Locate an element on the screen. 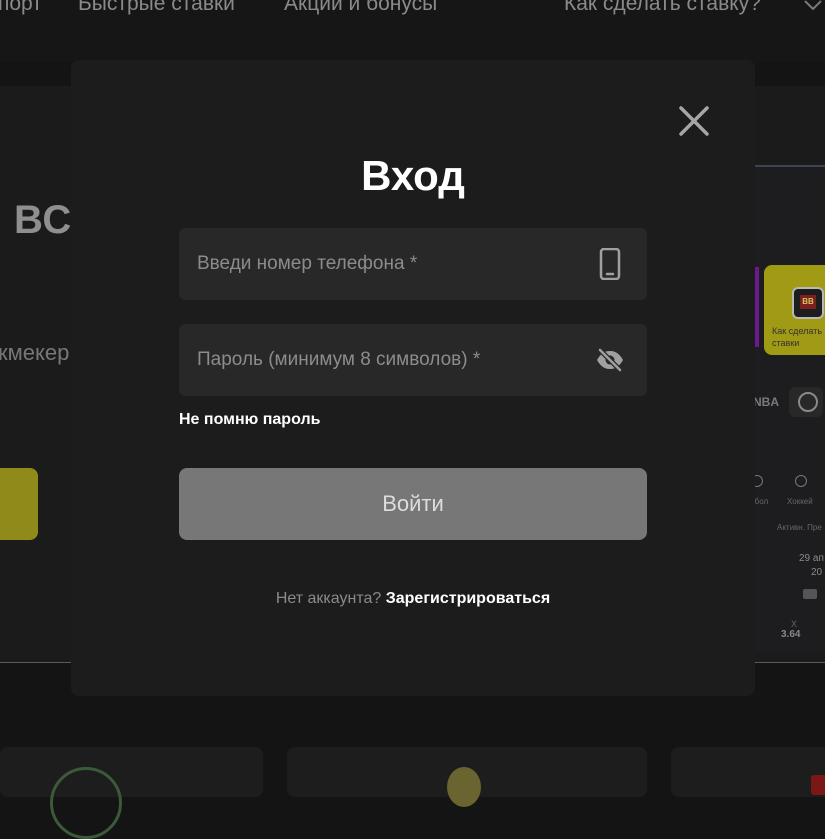  hero-subtitle: кмекер is located at coordinates (35, 352).